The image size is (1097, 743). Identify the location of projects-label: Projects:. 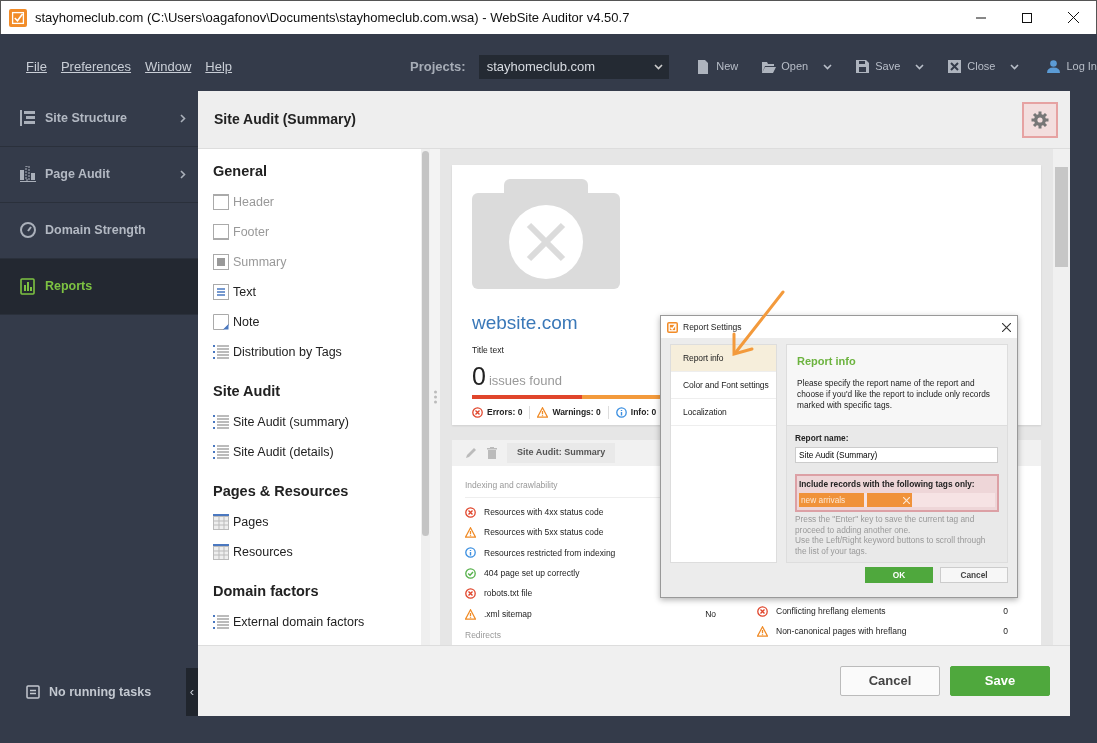
(438, 66).